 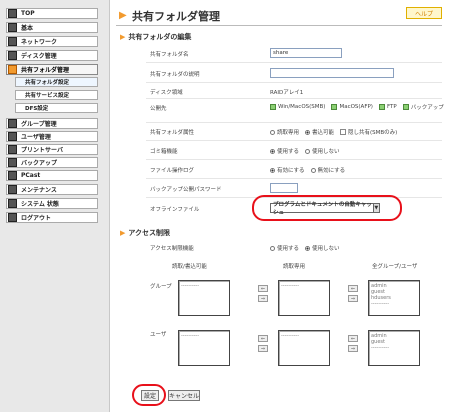 I want to click on page-header: ▶ 共有フォルダ管理 ヘルプ, so click(x=279, y=16).